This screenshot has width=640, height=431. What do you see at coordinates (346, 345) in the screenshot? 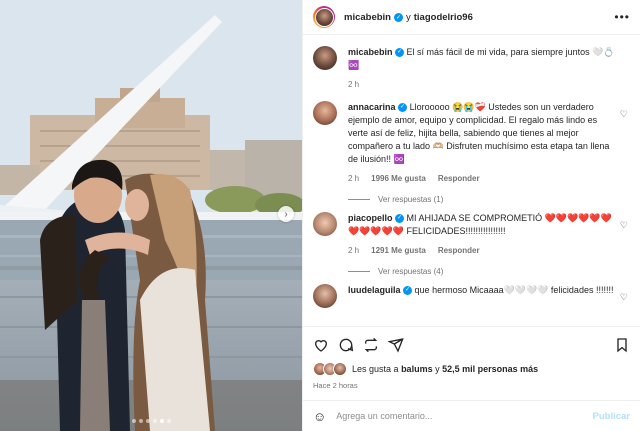
I see `comment-bubble-icon` at bounding box center [346, 345].